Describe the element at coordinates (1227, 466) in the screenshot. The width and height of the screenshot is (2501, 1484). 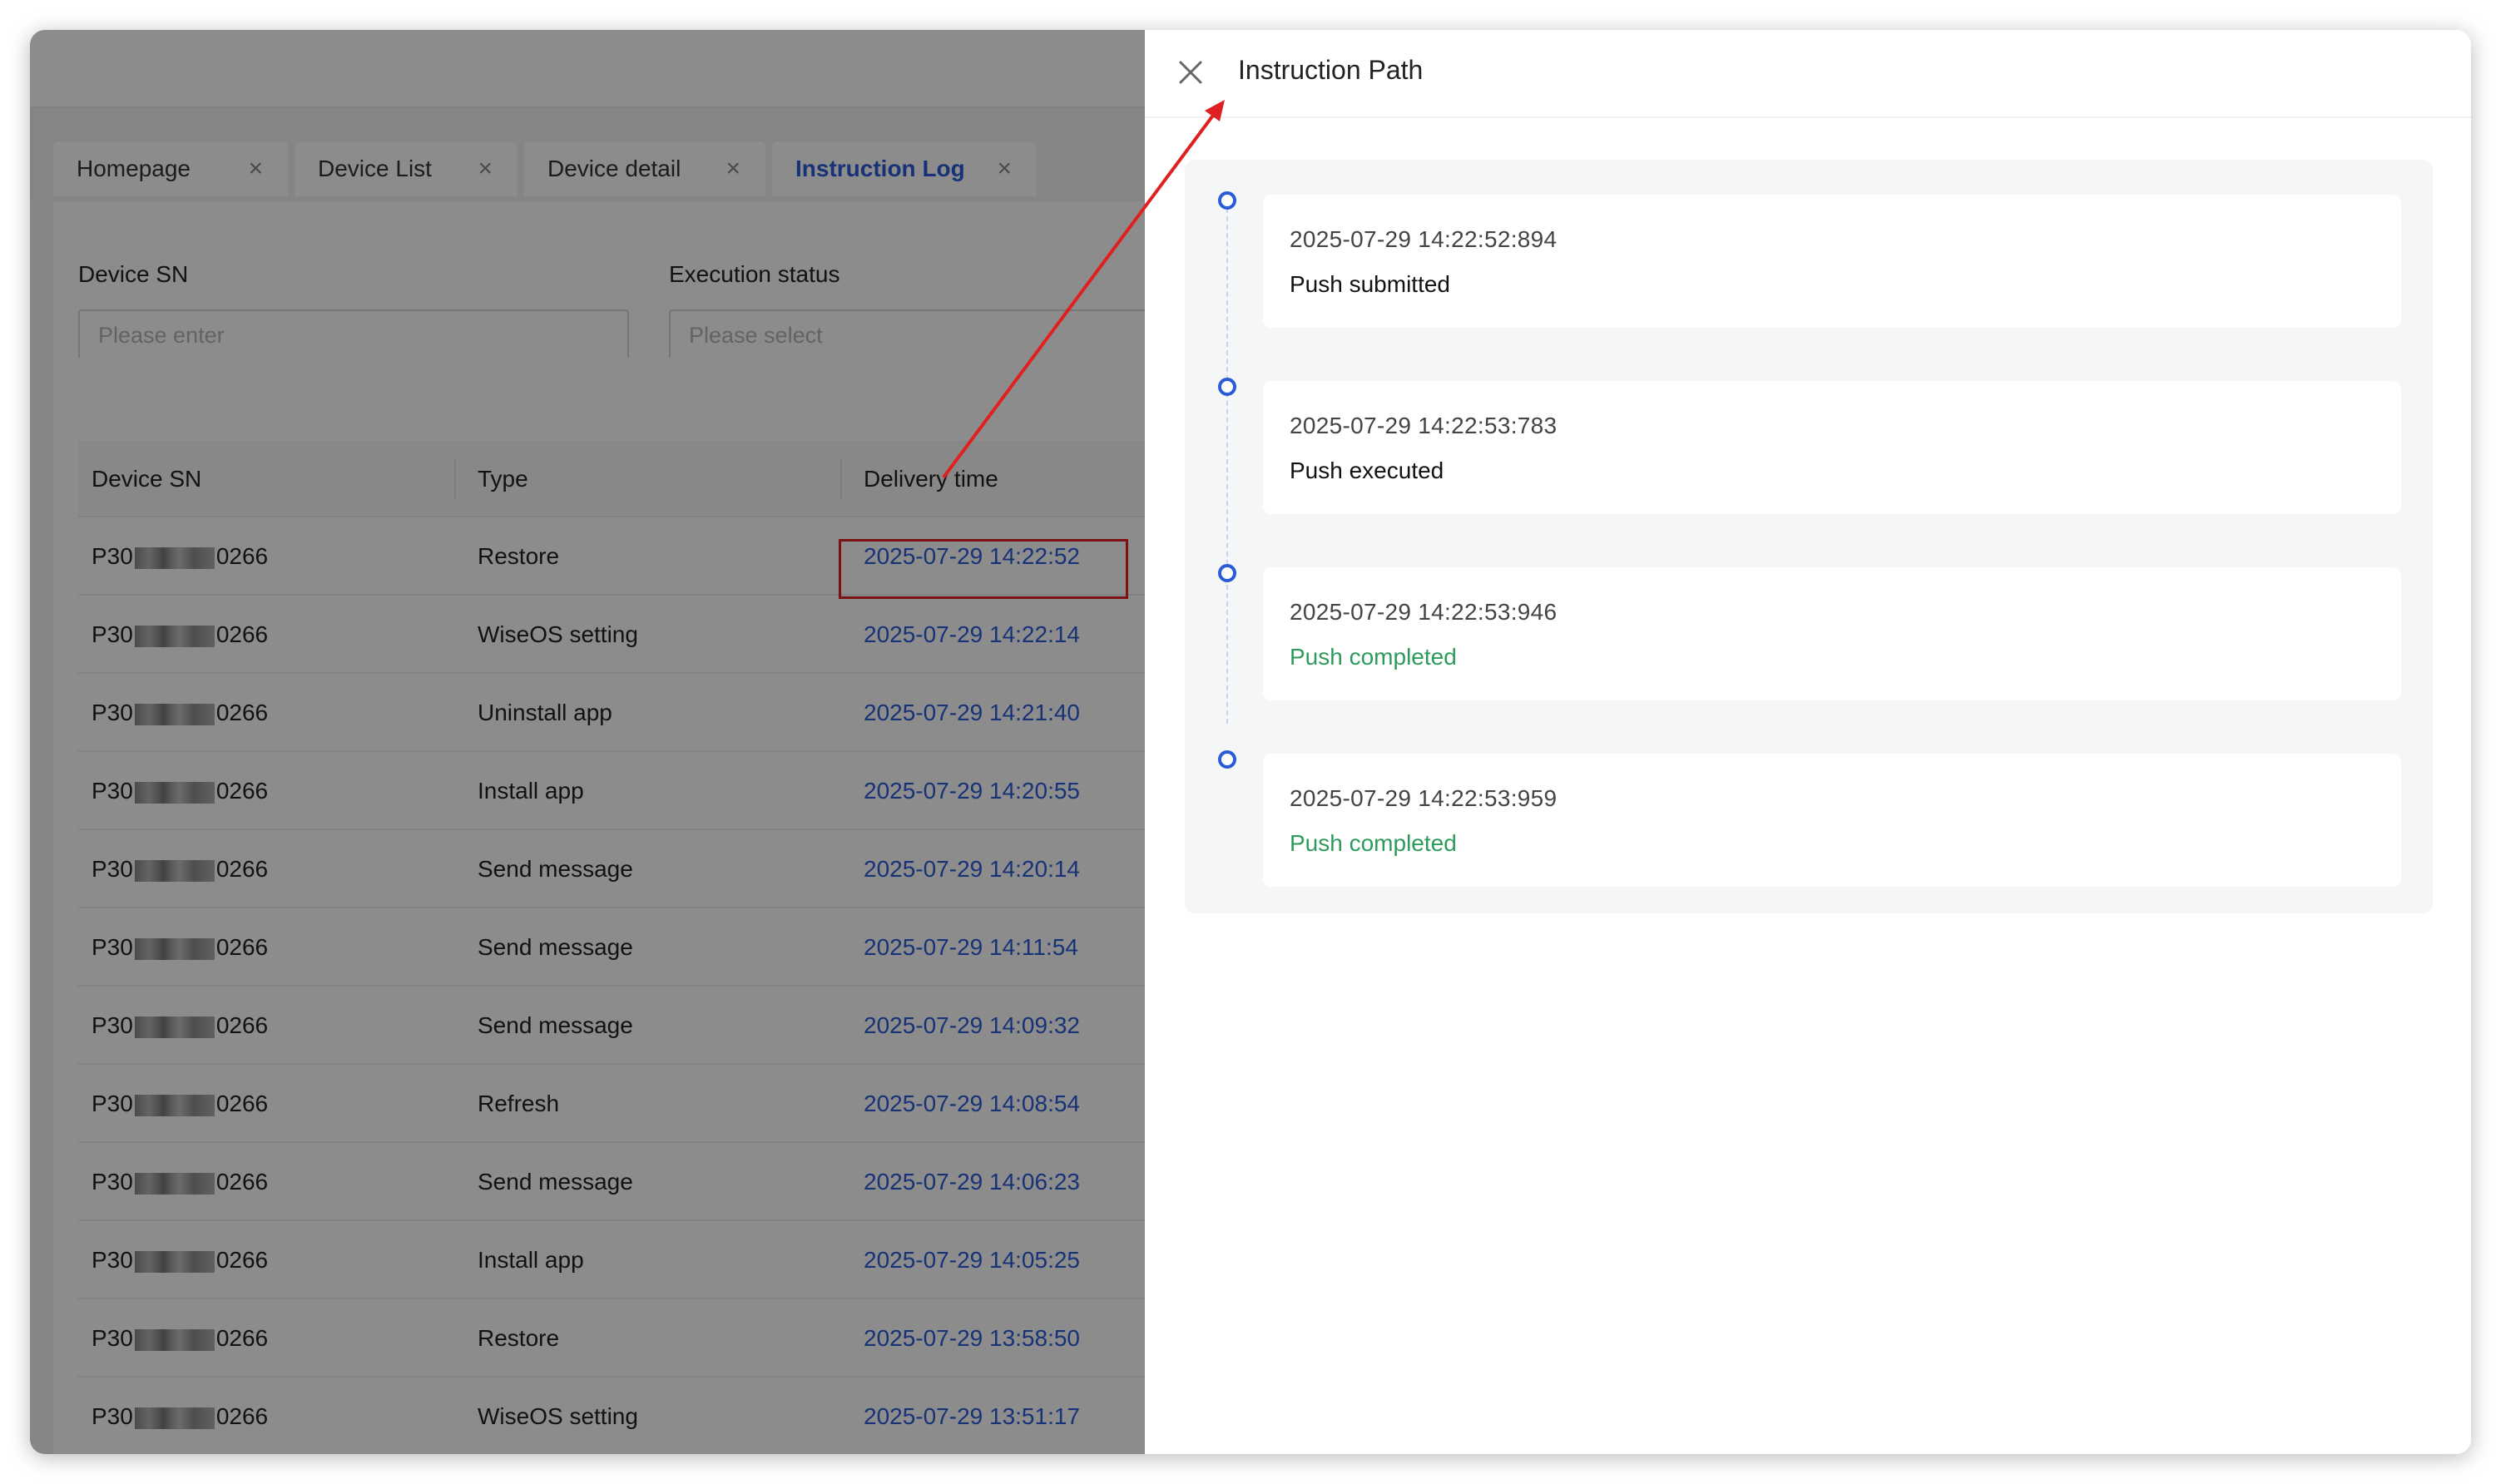
I see `timeline-connector` at that location.